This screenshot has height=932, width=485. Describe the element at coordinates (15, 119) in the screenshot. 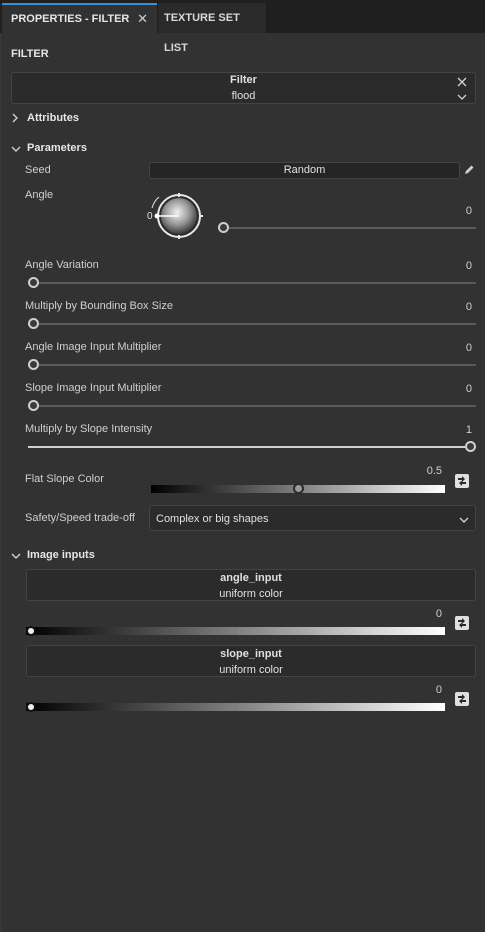

I see `chevron-right-icon` at that location.